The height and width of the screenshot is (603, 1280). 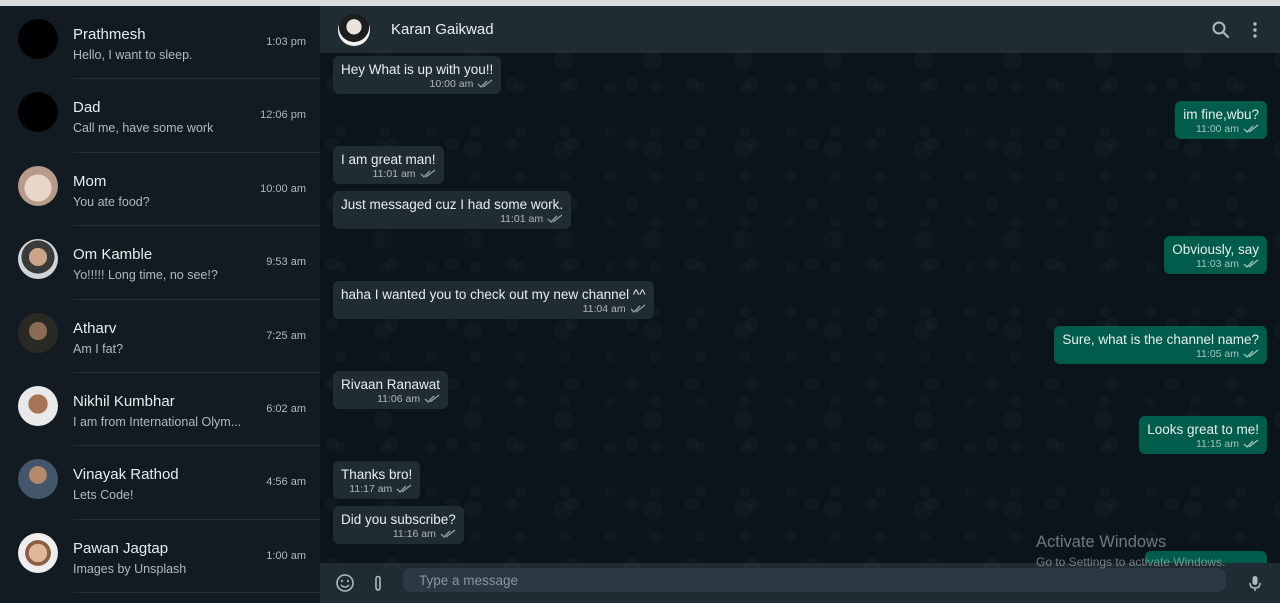 I want to click on message-time: 11:05 am, so click(x=1217, y=354).